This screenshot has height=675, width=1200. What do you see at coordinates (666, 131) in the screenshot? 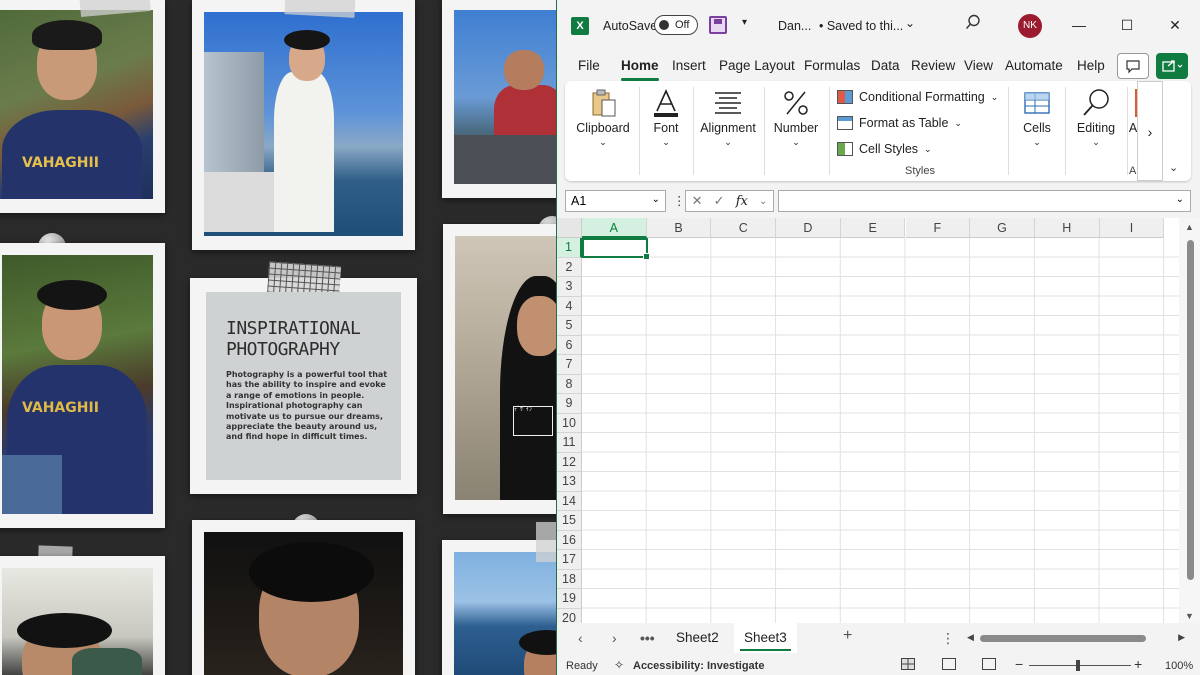
I see `font-group: Font ⌄` at bounding box center [666, 131].